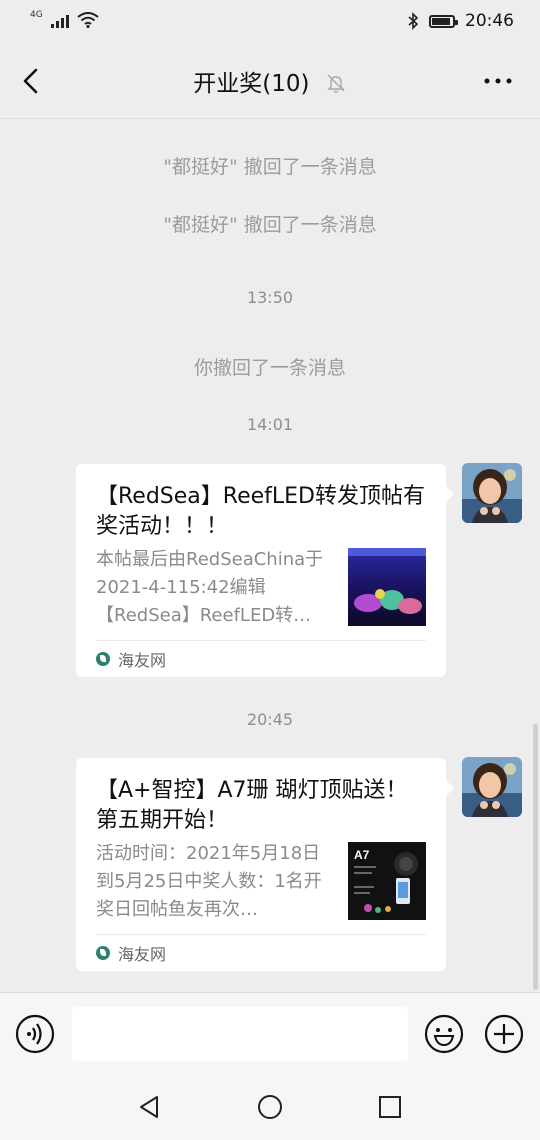  What do you see at coordinates (336, 83) in the screenshot?
I see `mute-bell-icon` at bounding box center [336, 83].